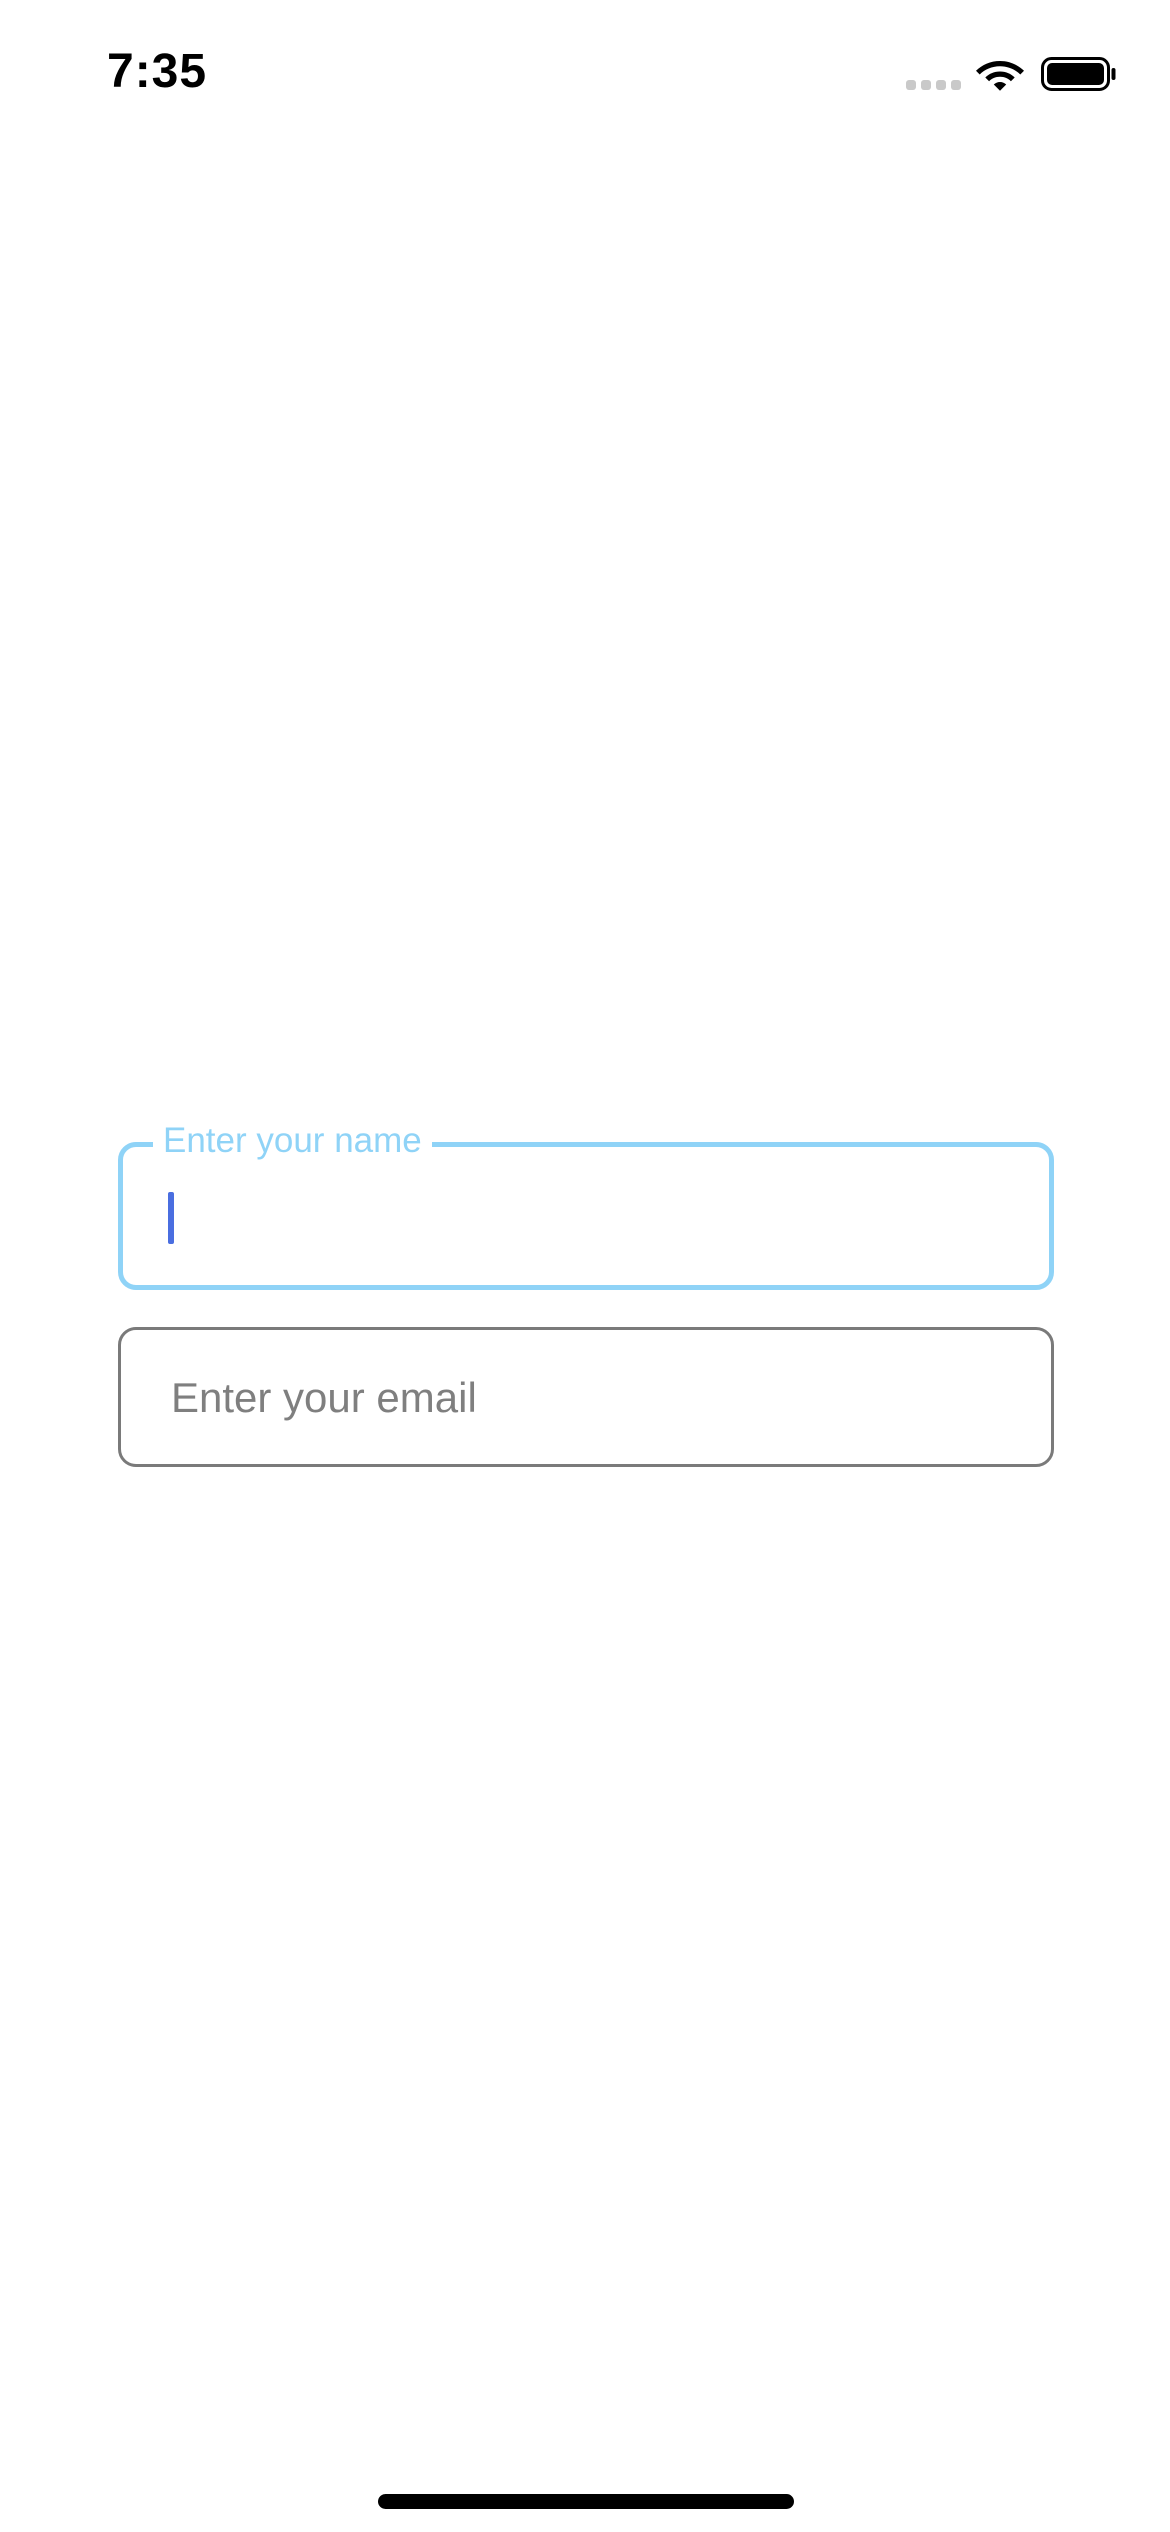 Image resolution: width=1170 pixels, height=2532 pixels. Describe the element at coordinates (585, 70) in the screenshot. I see `status-bar: 7:35` at that location.